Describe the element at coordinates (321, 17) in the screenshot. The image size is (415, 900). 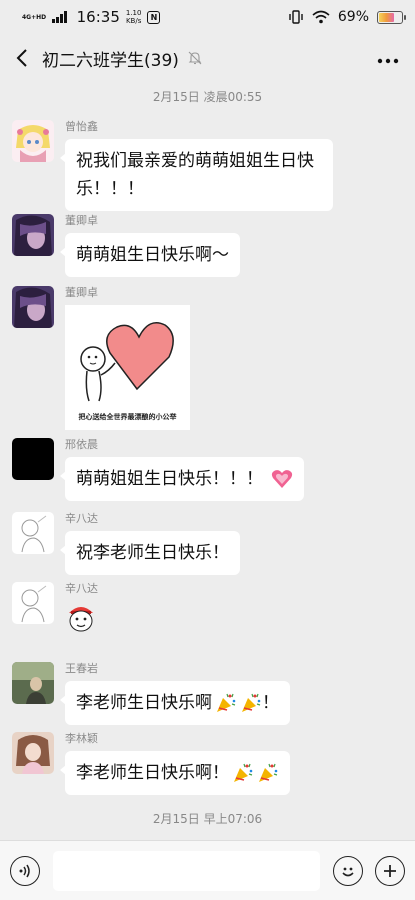
I see `wifi-icon` at that location.